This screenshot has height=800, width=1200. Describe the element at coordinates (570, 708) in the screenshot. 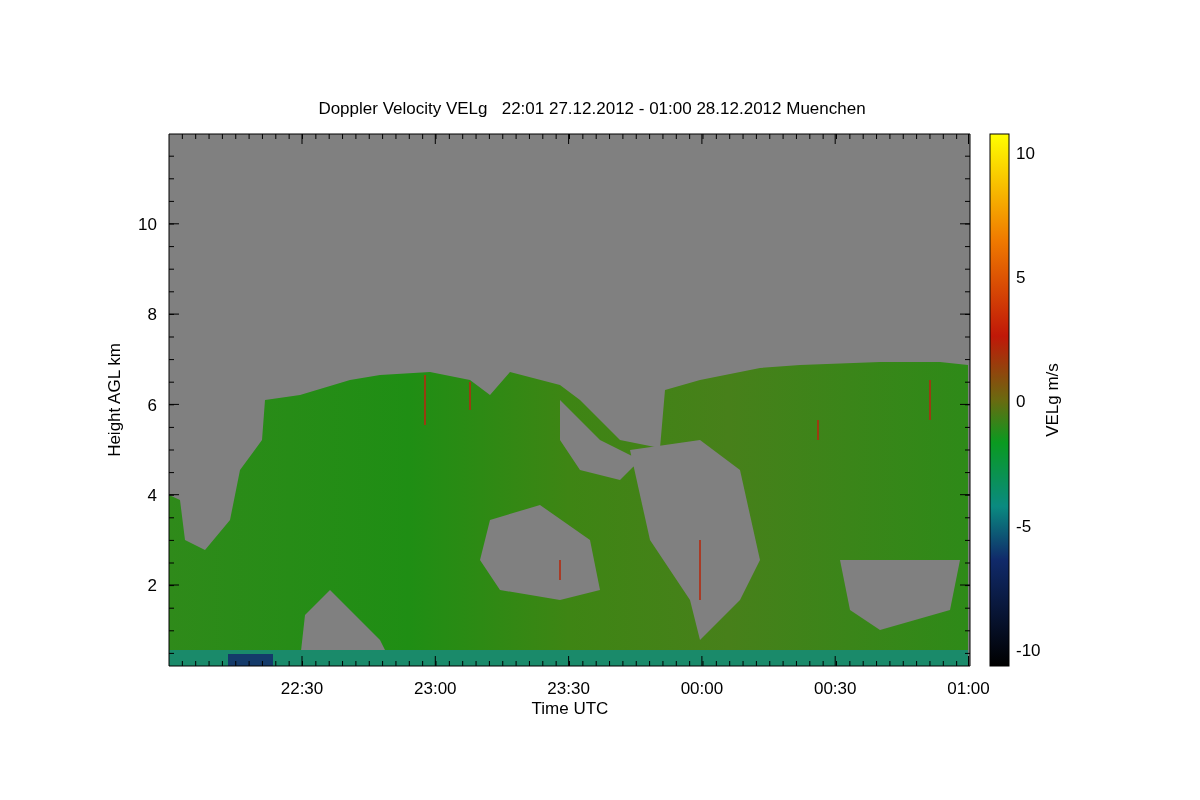

I see `x-axis-label: Time UTC` at that location.